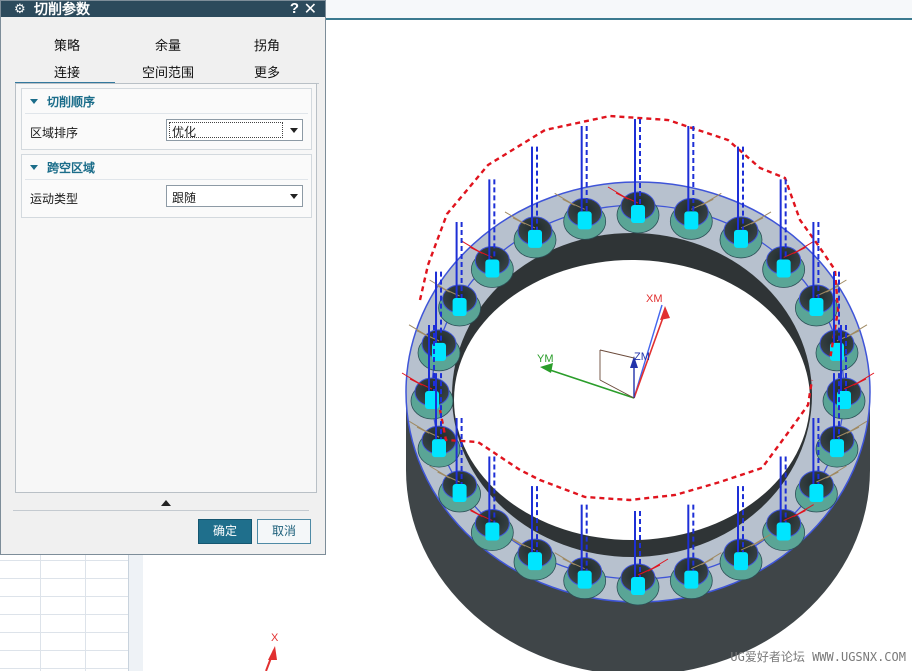 The height and width of the screenshot is (671, 912). What do you see at coordinates (54, 133) in the screenshot?
I see `region-ordering-label: 区域排序` at bounding box center [54, 133].